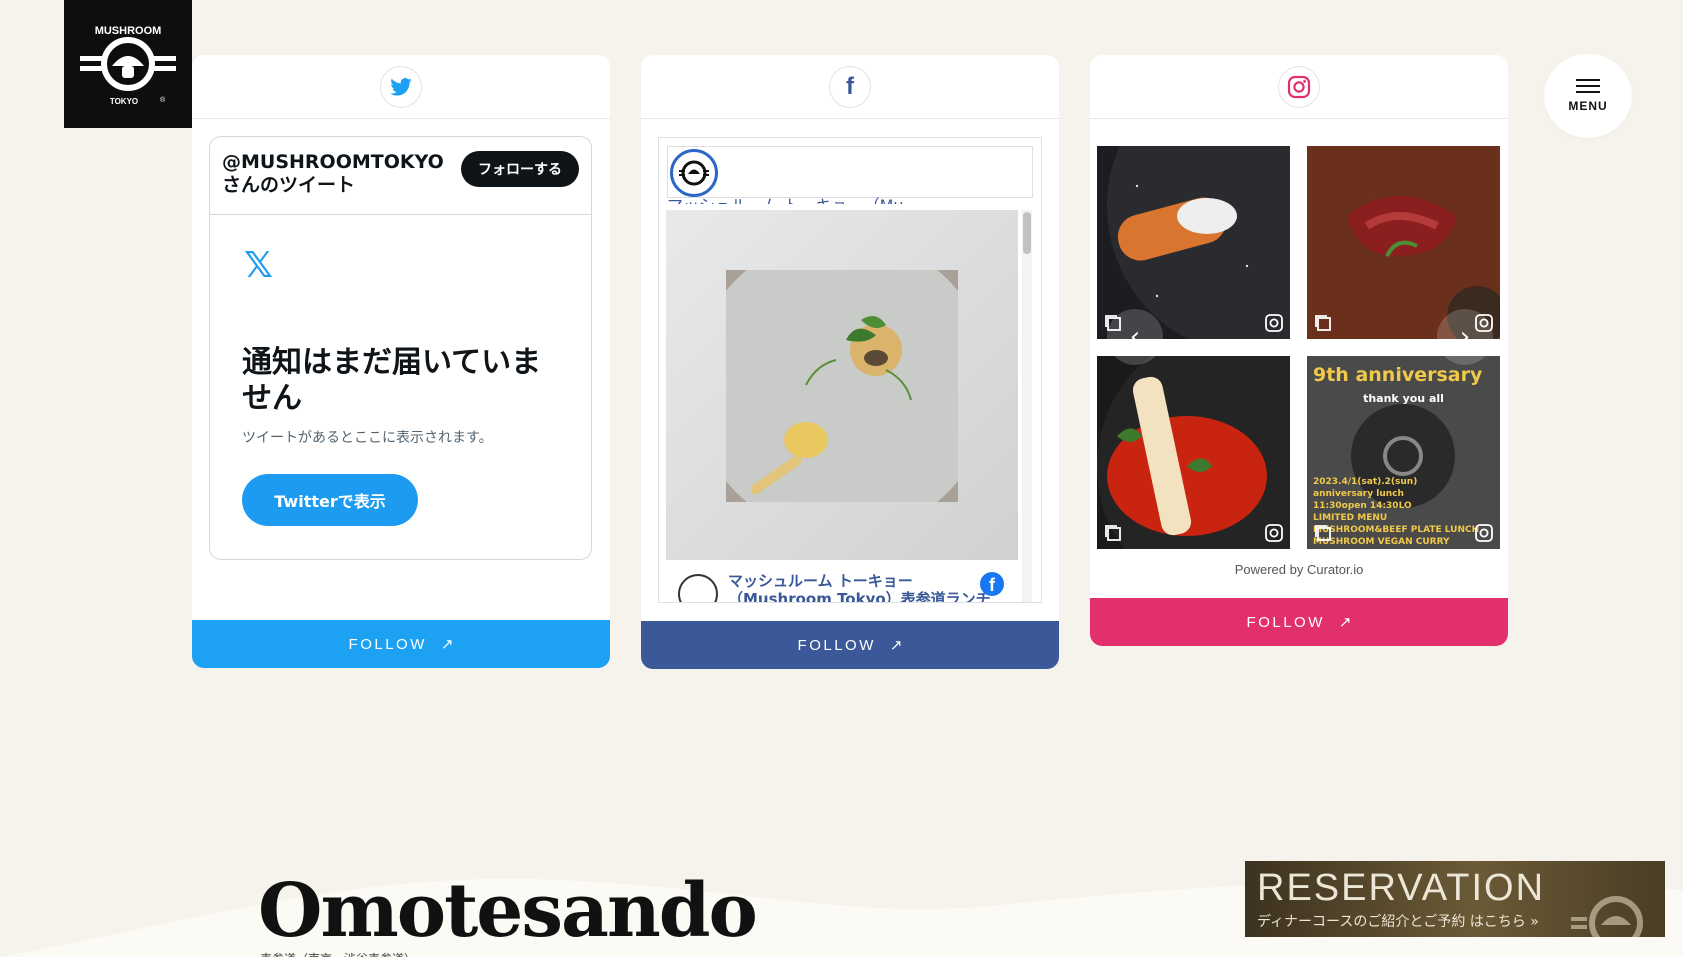 The width and height of the screenshot is (1683, 957). What do you see at coordinates (1403, 398) in the screenshot?
I see `anniversary-sub: thank you all` at bounding box center [1403, 398].